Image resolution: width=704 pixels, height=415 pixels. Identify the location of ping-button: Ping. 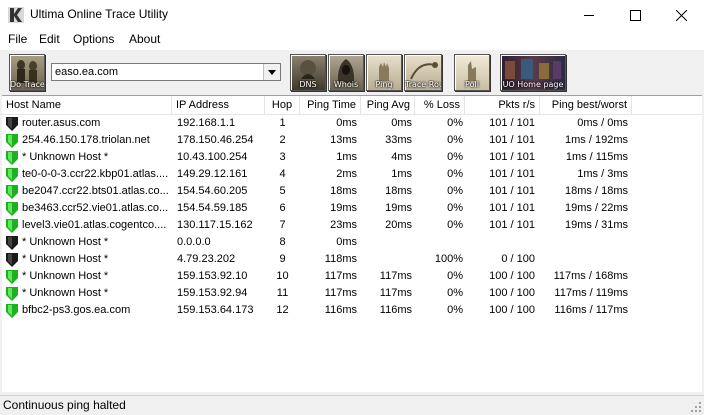
(384, 72).